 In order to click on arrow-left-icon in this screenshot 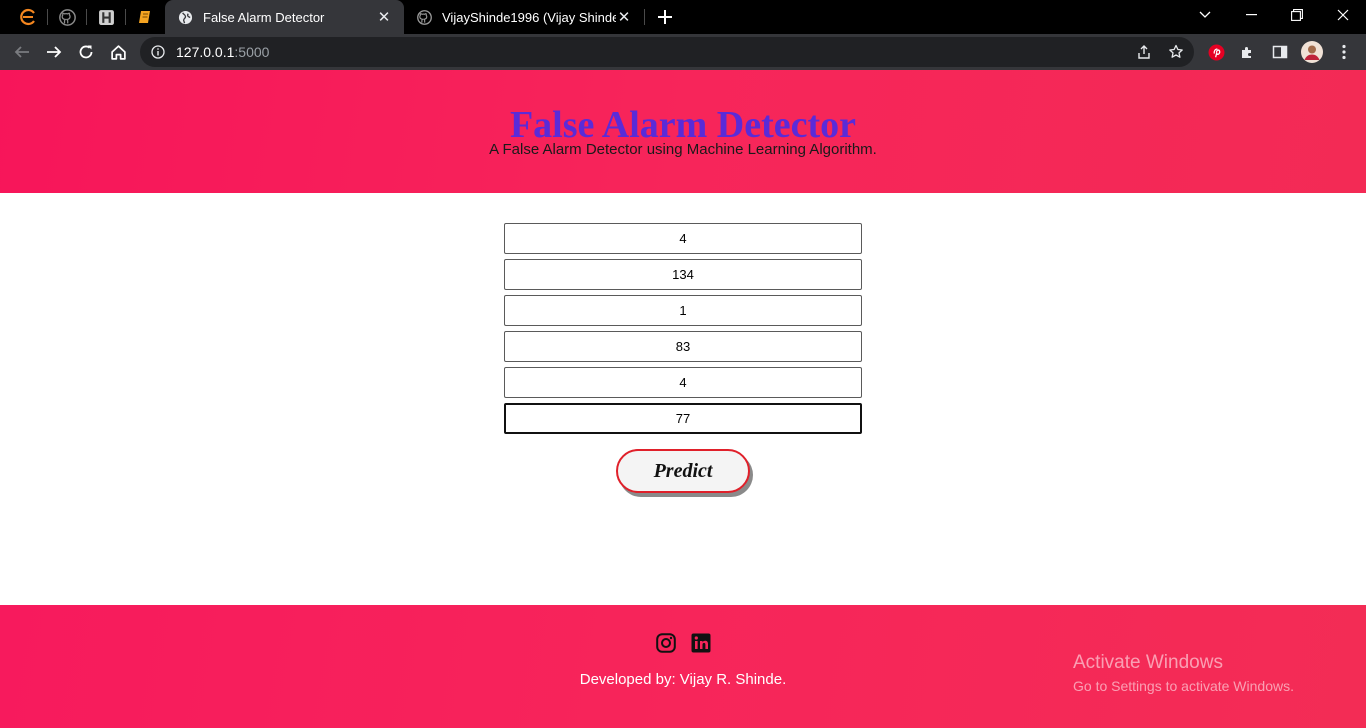, I will do `click(21, 52)`.